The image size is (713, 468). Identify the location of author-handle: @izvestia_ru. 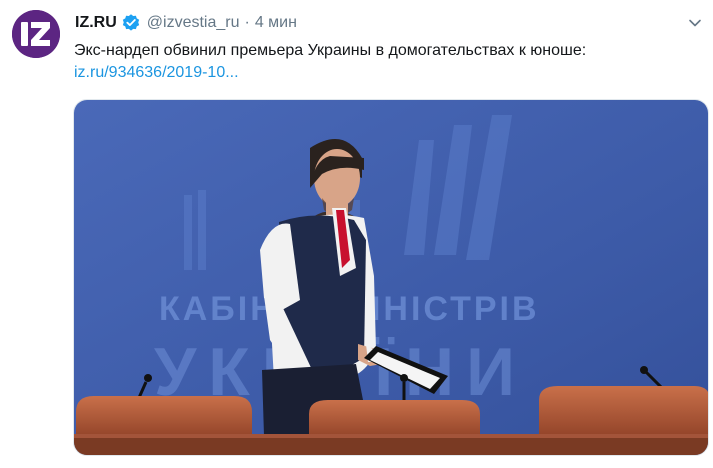
(193, 23).